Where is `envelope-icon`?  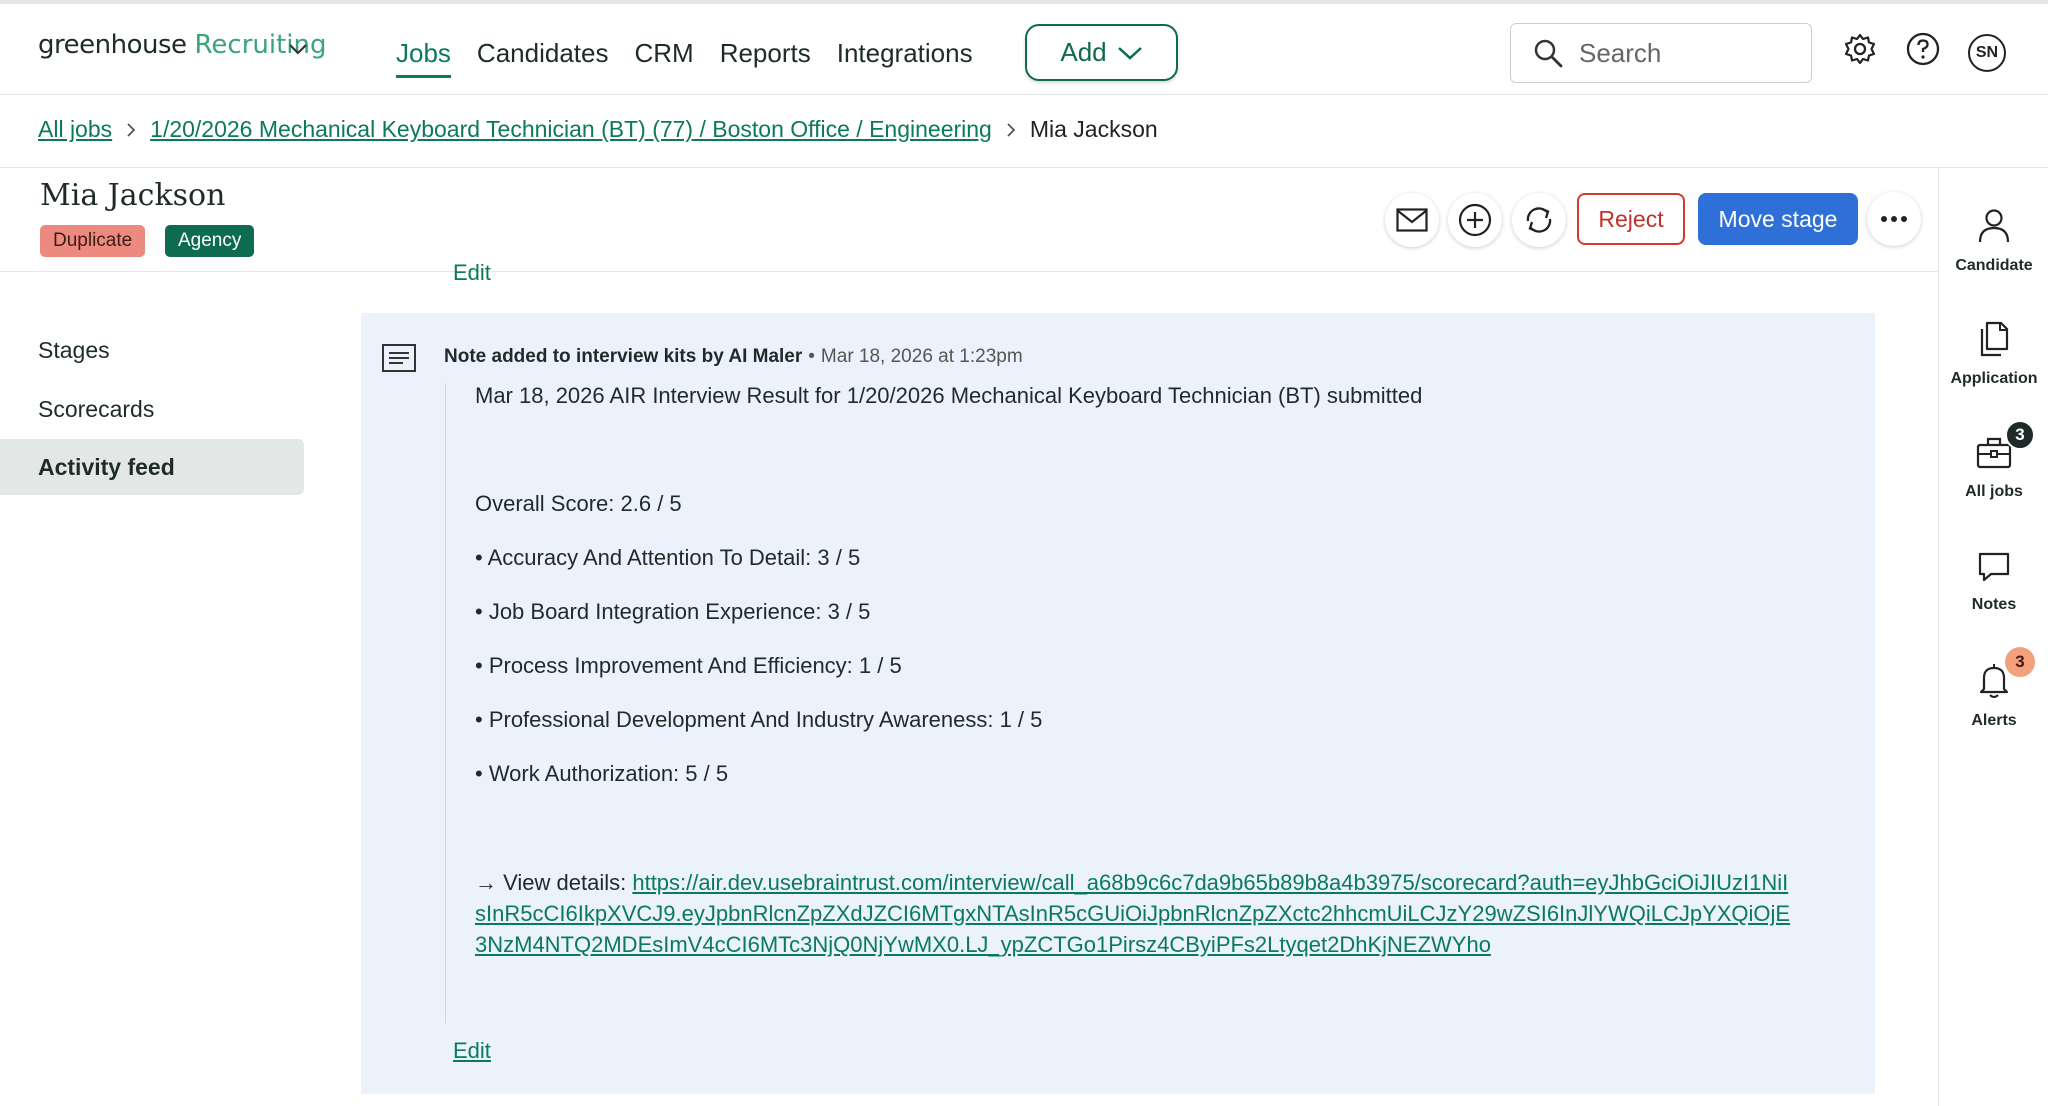
envelope-icon is located at coordinates (1412, 220).